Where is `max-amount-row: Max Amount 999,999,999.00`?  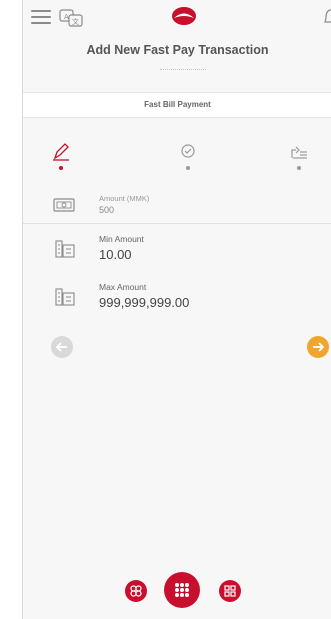
max-amount-row: Max Amount 999,999,999.00 is located at coordinates (177, 298).